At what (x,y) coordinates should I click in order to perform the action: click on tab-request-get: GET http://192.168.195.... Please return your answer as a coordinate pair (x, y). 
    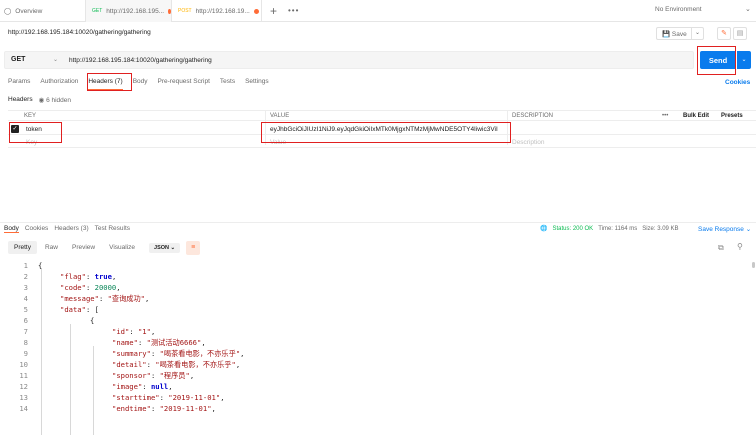
    Looking at the image, I should click on (129, 11).